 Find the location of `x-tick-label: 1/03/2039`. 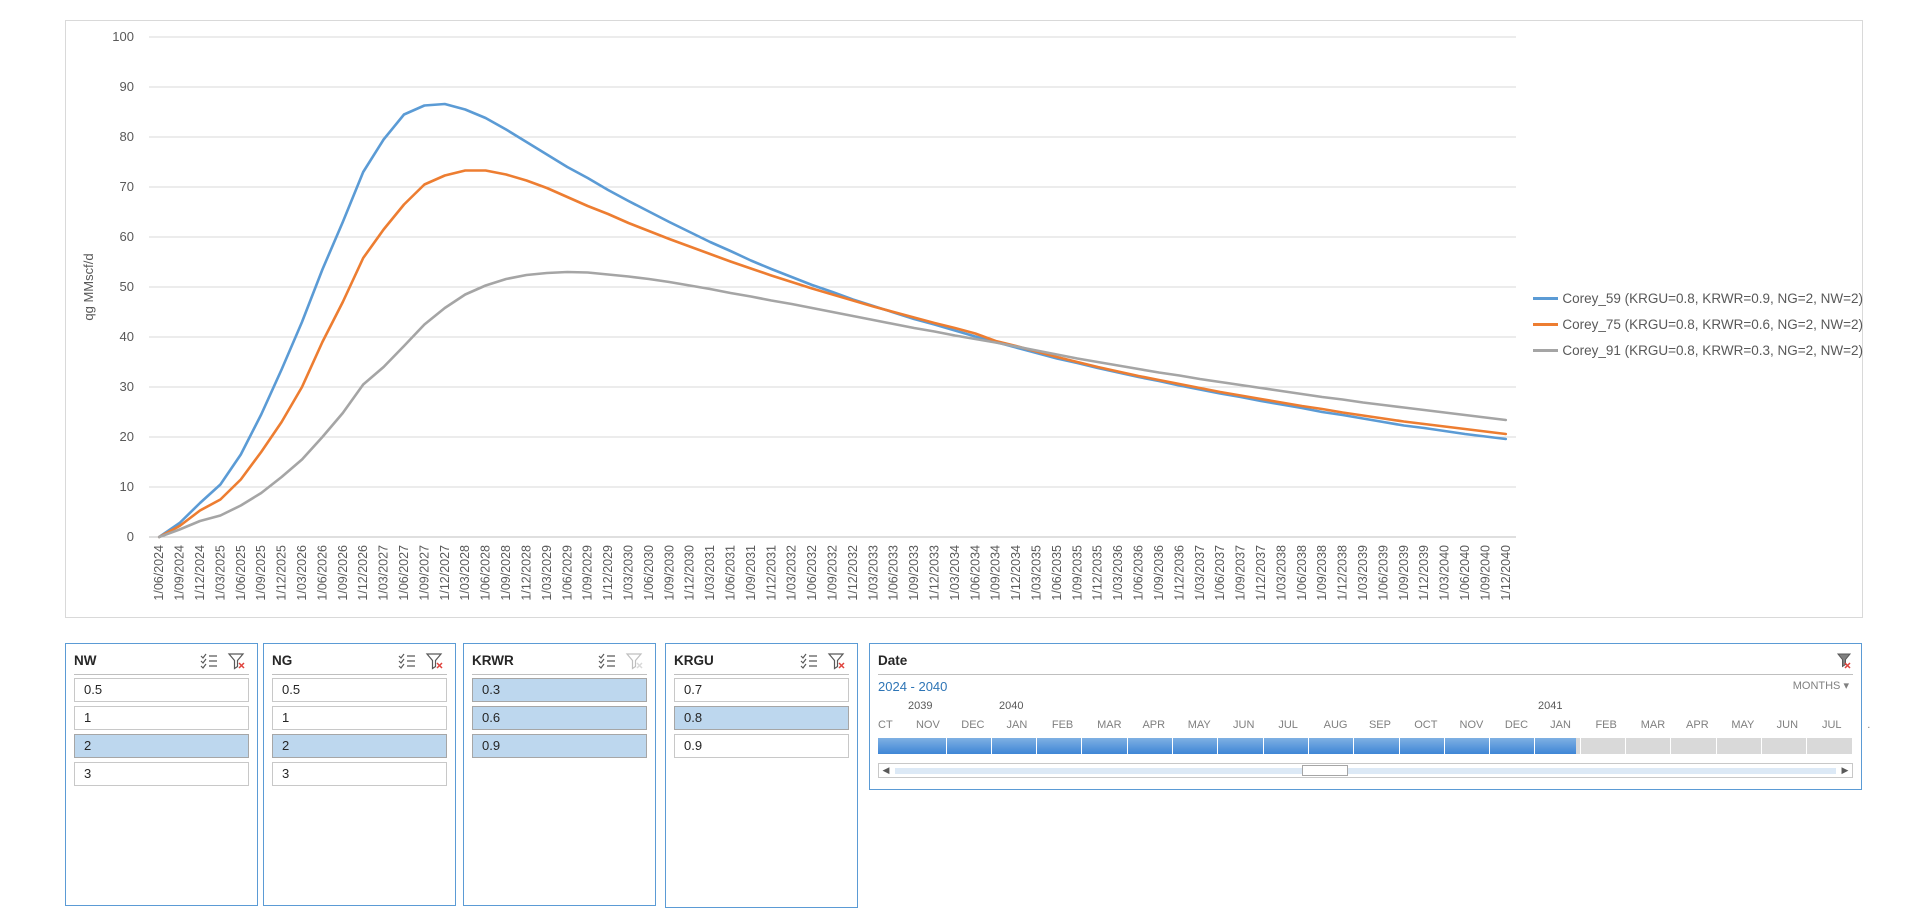

x-tick-label: 1/03/2039 is located at coordinates (1363, 573).